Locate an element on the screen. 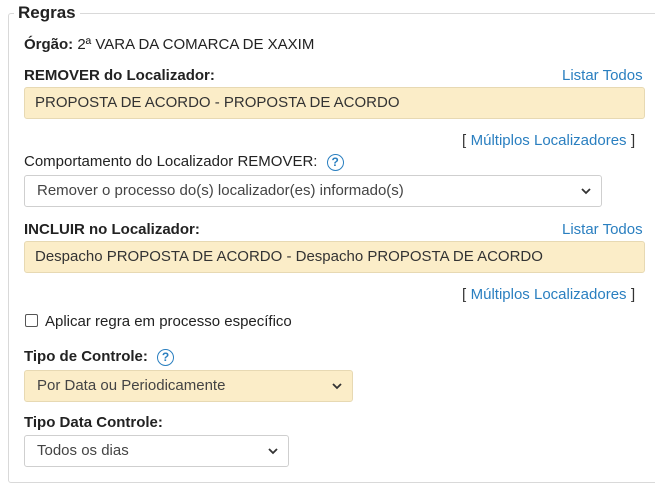 This screenshot has height=483, width=655. incluir-multiplos-link: Múltiplos Localizadores is located at coordinates (549, 294).